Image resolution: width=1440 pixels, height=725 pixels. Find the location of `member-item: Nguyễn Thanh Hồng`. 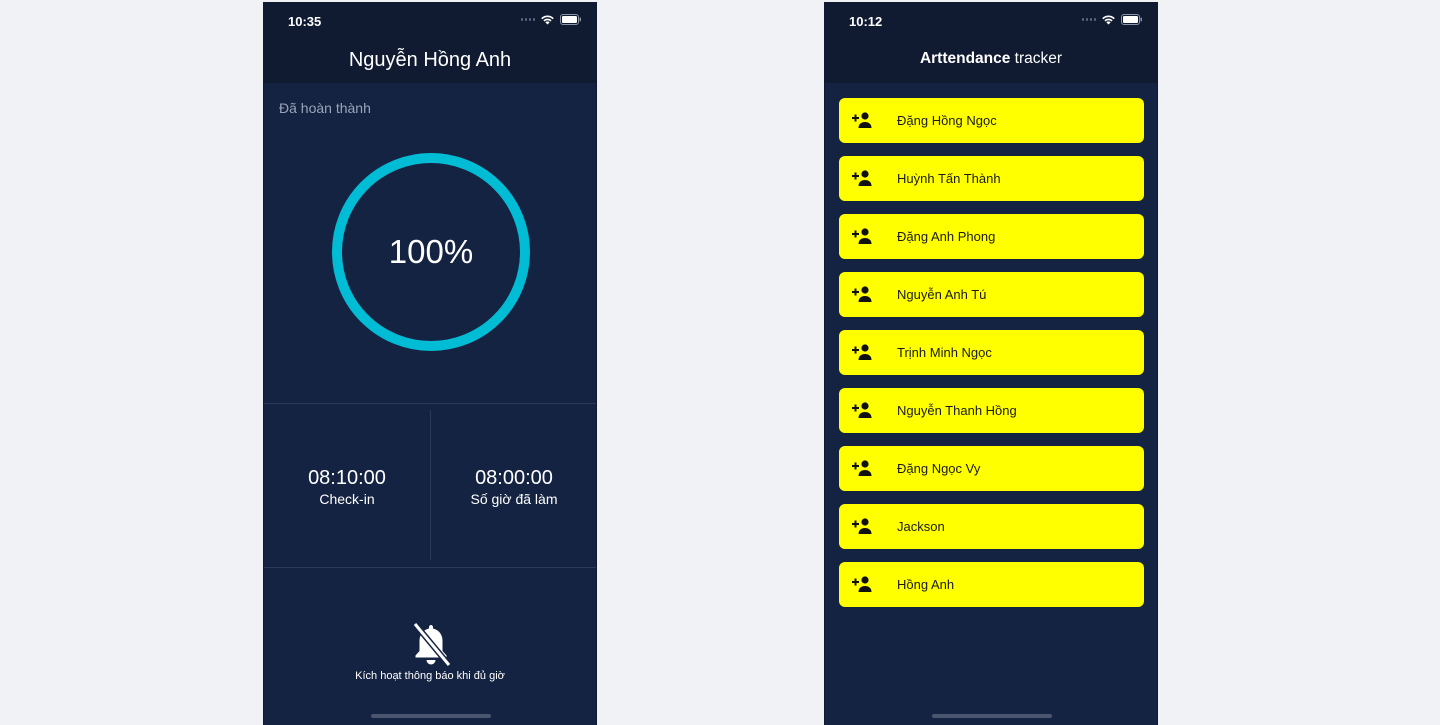

member-item: Nguyễn Thanh Hồng is located at coordinates (991, 410).